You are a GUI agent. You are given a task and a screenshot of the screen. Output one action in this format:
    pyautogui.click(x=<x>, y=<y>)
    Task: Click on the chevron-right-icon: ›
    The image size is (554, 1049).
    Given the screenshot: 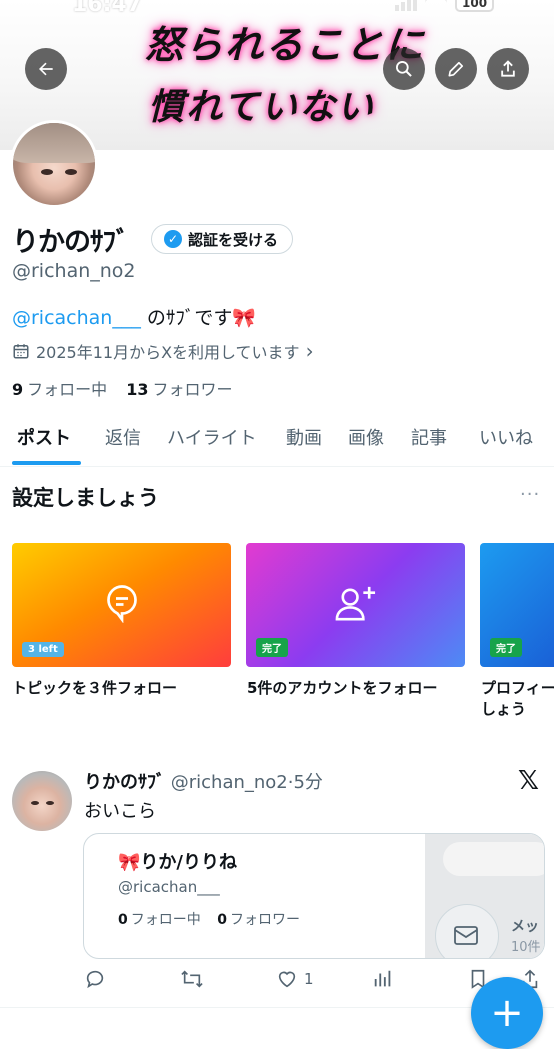 What is the action you would take?
    pyautogui.click(x=309, y=351)
    